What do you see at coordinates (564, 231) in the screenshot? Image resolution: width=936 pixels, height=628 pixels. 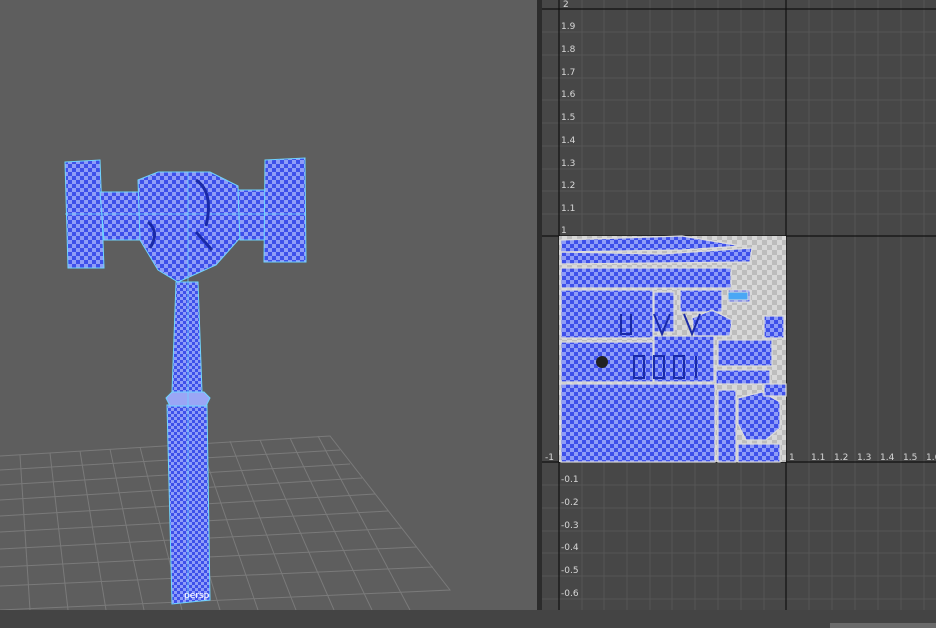 I see `uv-y-label: 1` at bounding box center [564, 231].